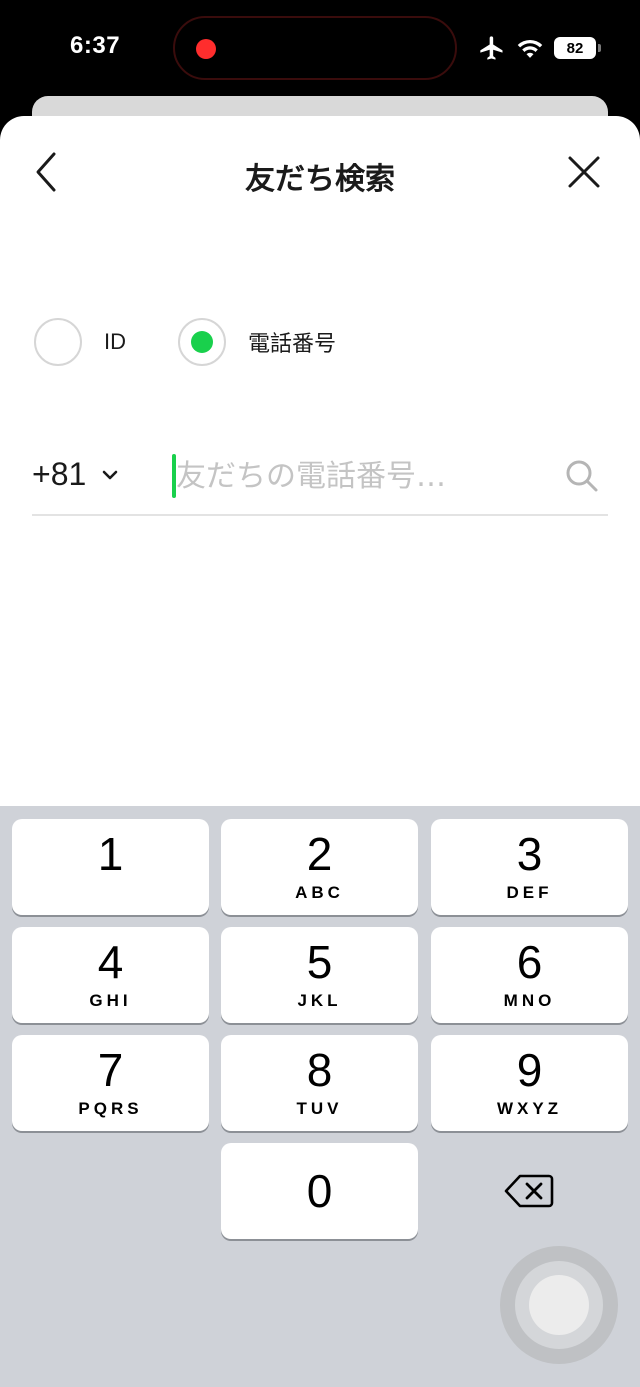  What do you see at coordinates (320, 179) in the screenshot?
I see `page-title: 友だち検索` at bounding box center [320, 179].